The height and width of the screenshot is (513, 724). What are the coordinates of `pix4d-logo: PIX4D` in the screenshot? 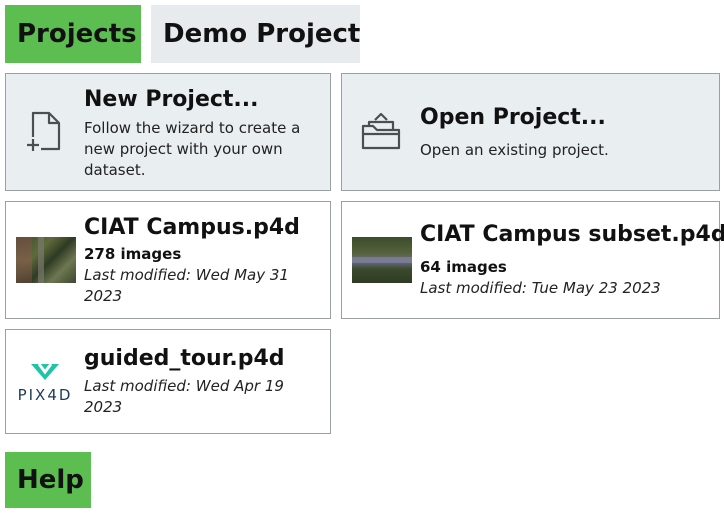 It's located at (45, 381).